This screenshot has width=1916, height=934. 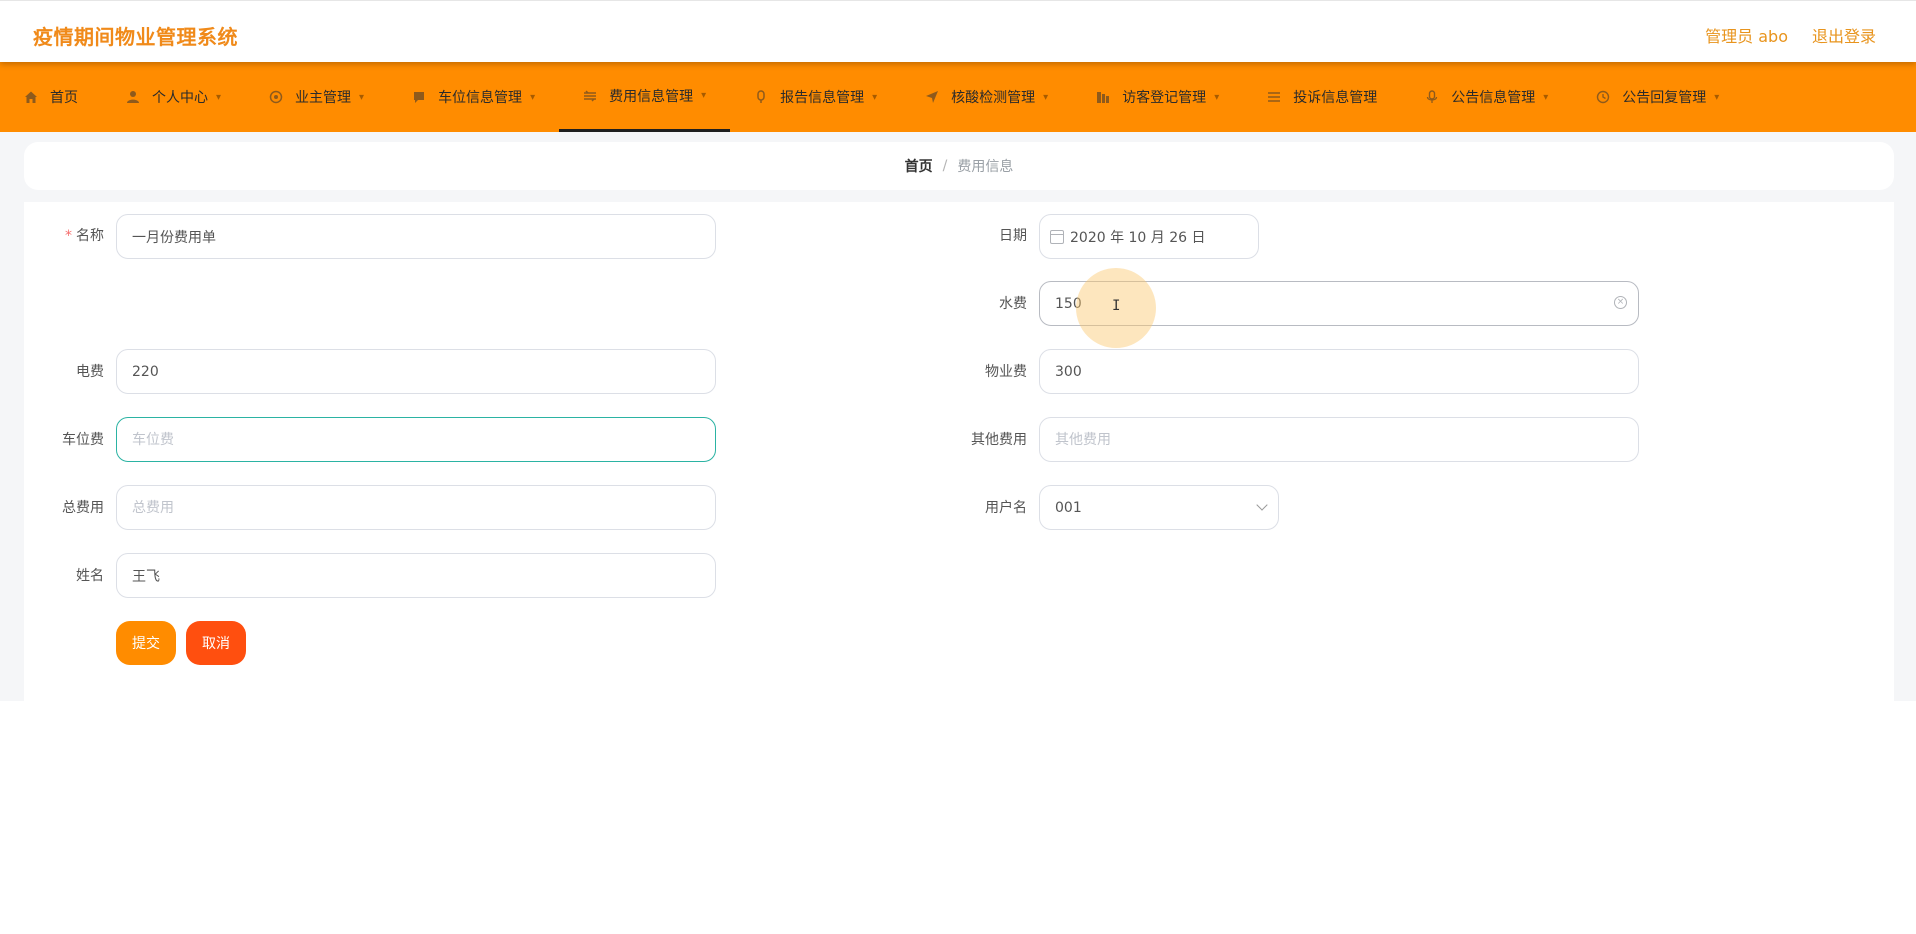 I want to click on real-name-input, so click(x=416, y=575).